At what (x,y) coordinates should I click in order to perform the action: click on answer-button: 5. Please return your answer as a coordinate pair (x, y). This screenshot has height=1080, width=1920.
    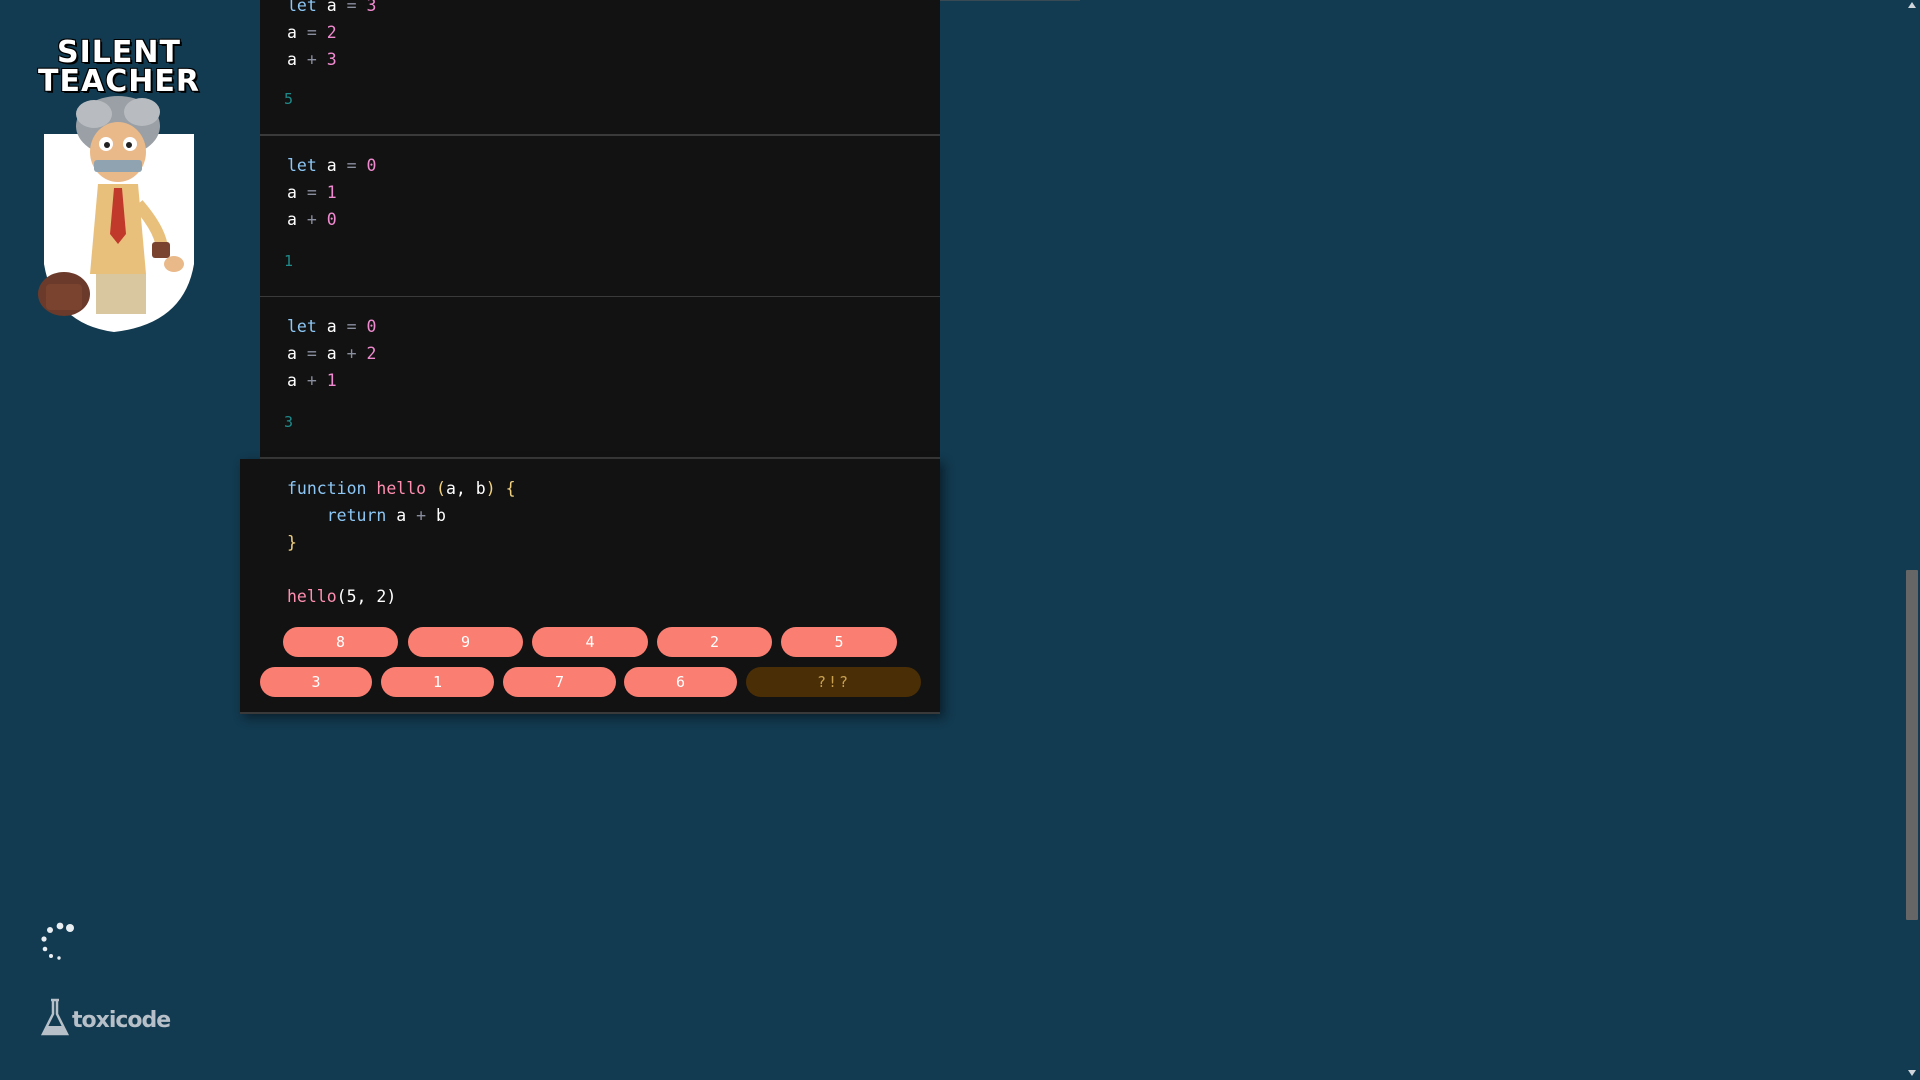
    Looking at the image, I should click on (839, 642).